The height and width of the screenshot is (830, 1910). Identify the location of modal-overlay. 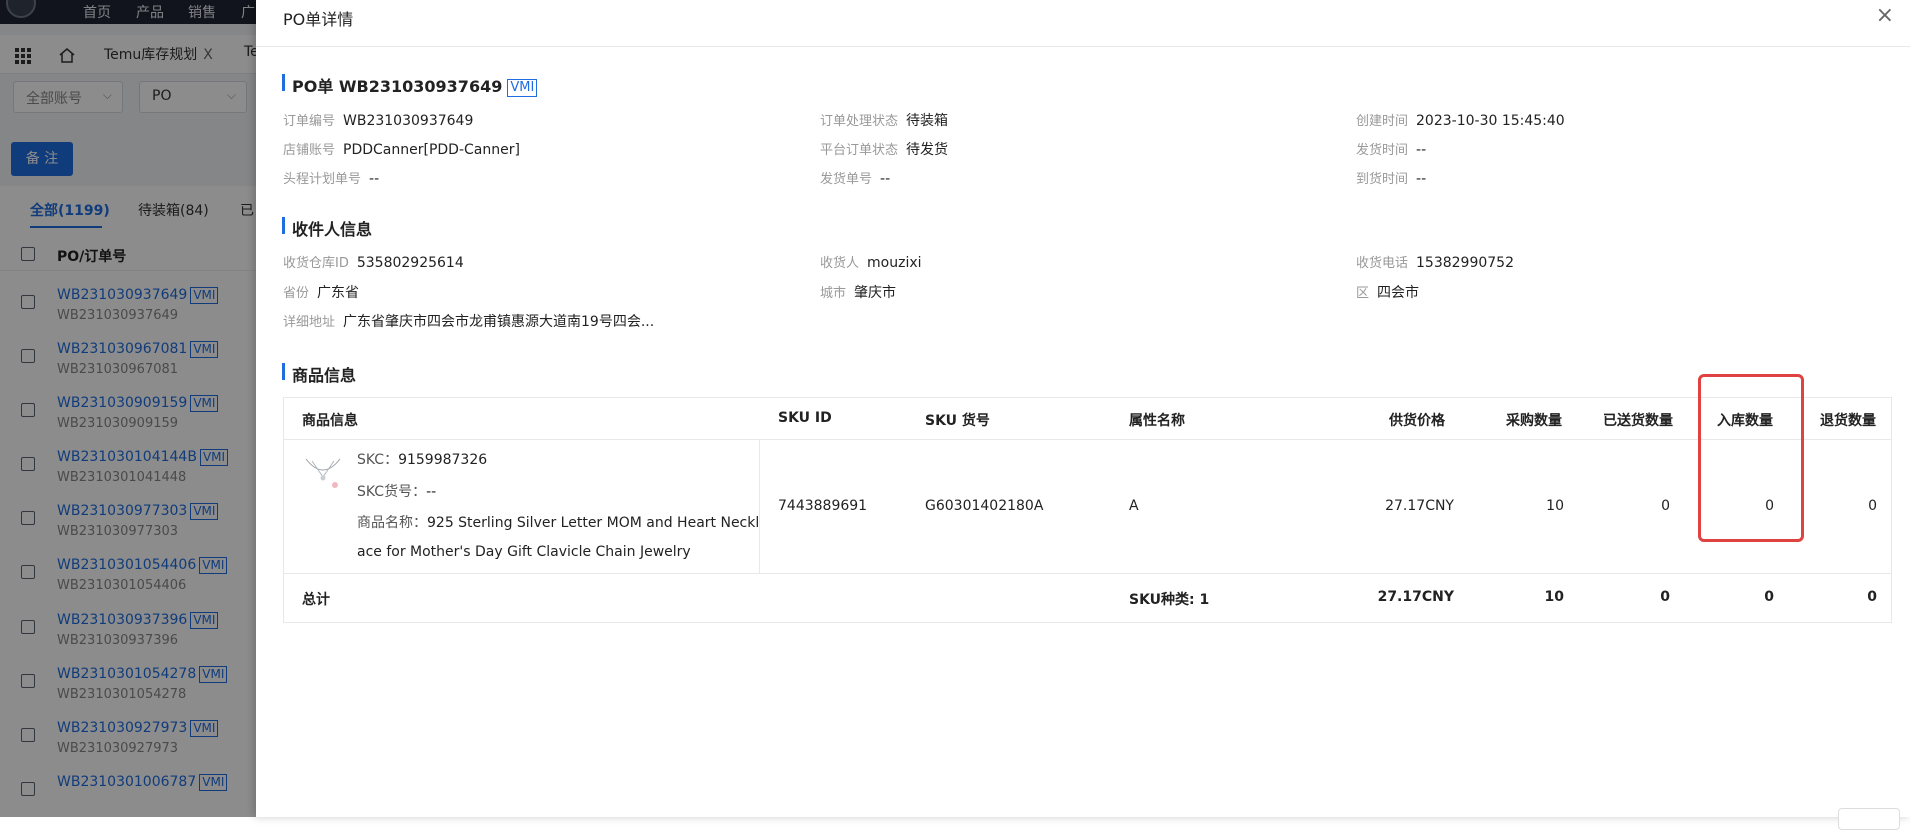
(128, 408).